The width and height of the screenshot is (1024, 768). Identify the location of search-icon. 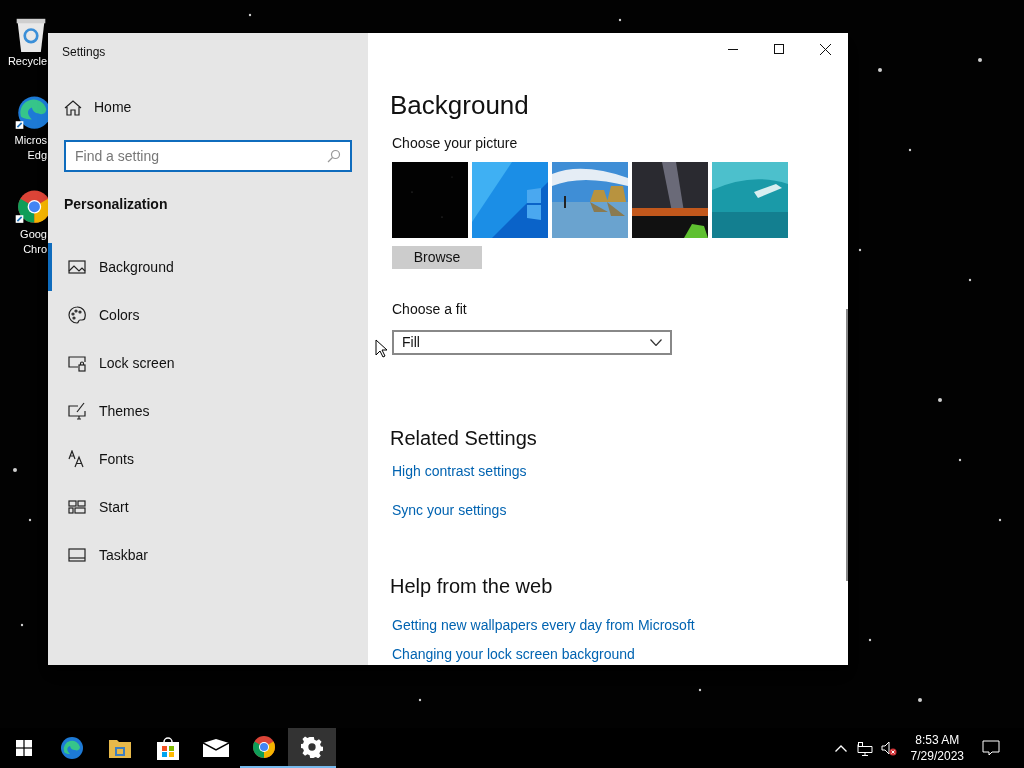
(334, 156).